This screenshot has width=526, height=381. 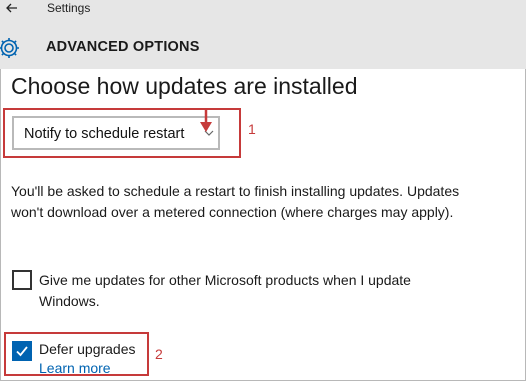 I want to click on page-title: Choose how updates are installed, so click(x=184, y=86).